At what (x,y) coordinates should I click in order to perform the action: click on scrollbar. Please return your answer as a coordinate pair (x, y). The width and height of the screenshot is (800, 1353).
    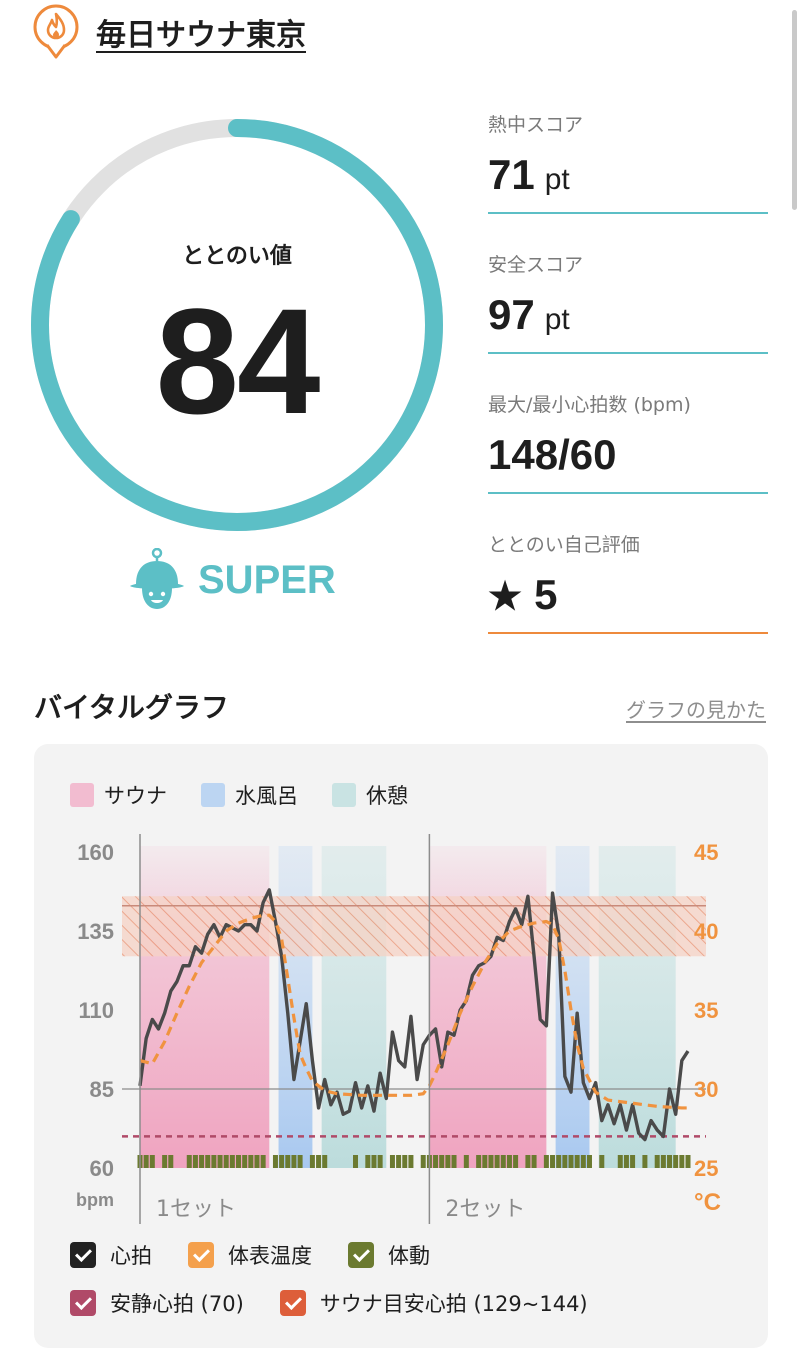
    Looking at the image, I should click on (794, 110).